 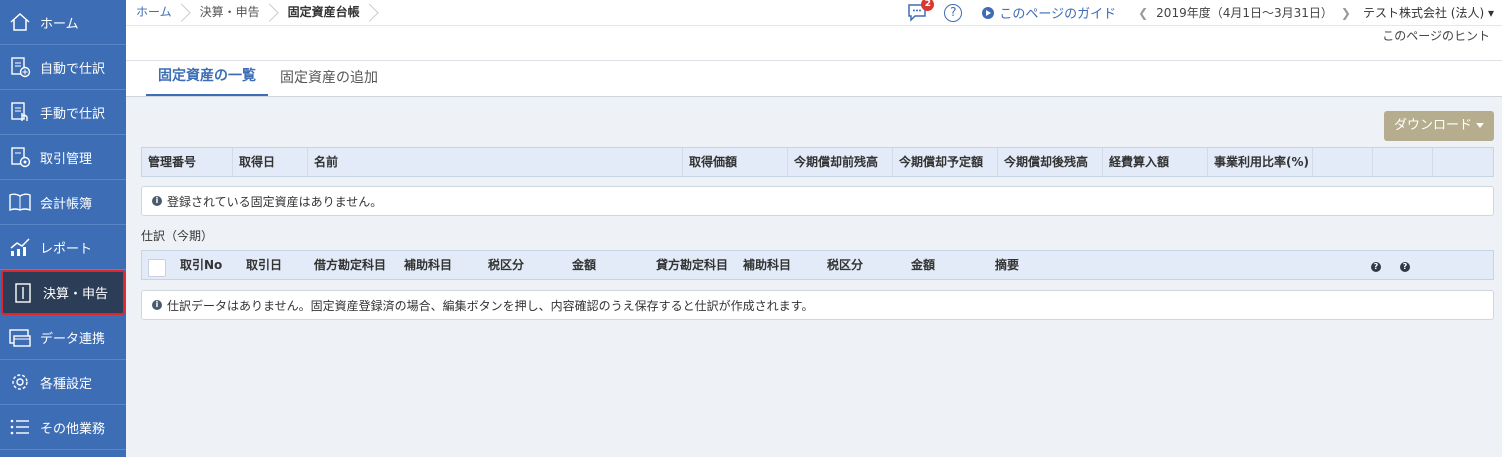 I want to click on company-menu: テスト株式会社 (法人) ▾, so click(x=1428, y=12).